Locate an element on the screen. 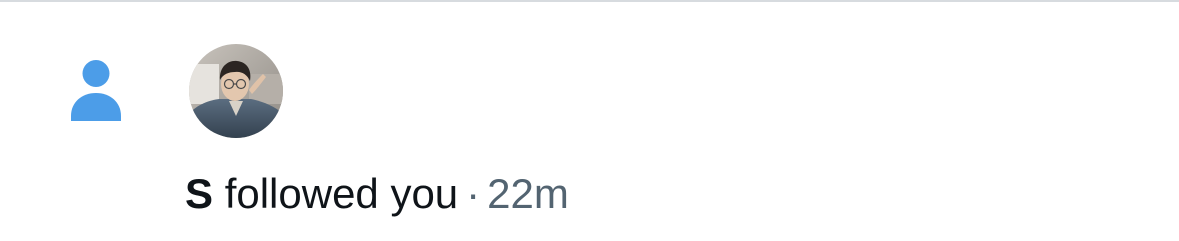 The image size is (1179, 241). notification-text: S followed you · 22m is located at coordinates (377, 194).